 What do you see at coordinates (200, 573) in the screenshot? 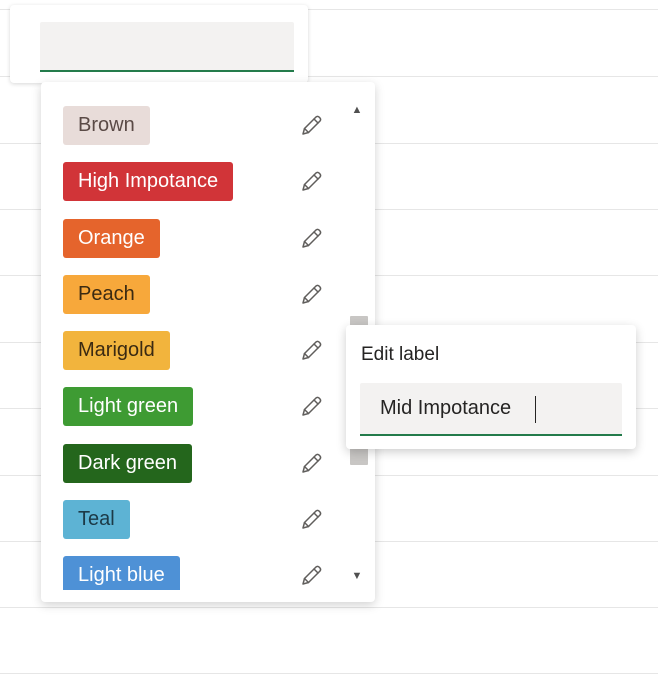
I see `label-row: Light blue` at bounding box center [200, 573].